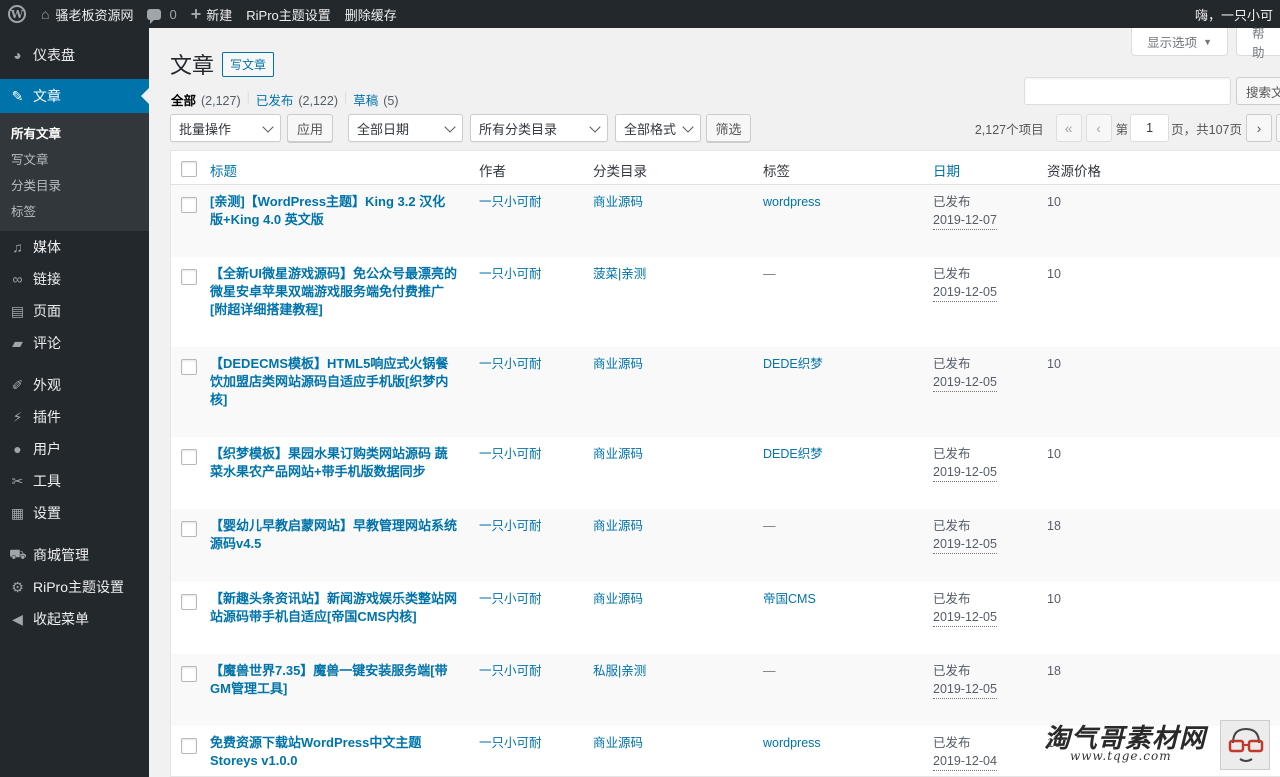  I want to click on current-page-input: 1, so click(1150, 128).